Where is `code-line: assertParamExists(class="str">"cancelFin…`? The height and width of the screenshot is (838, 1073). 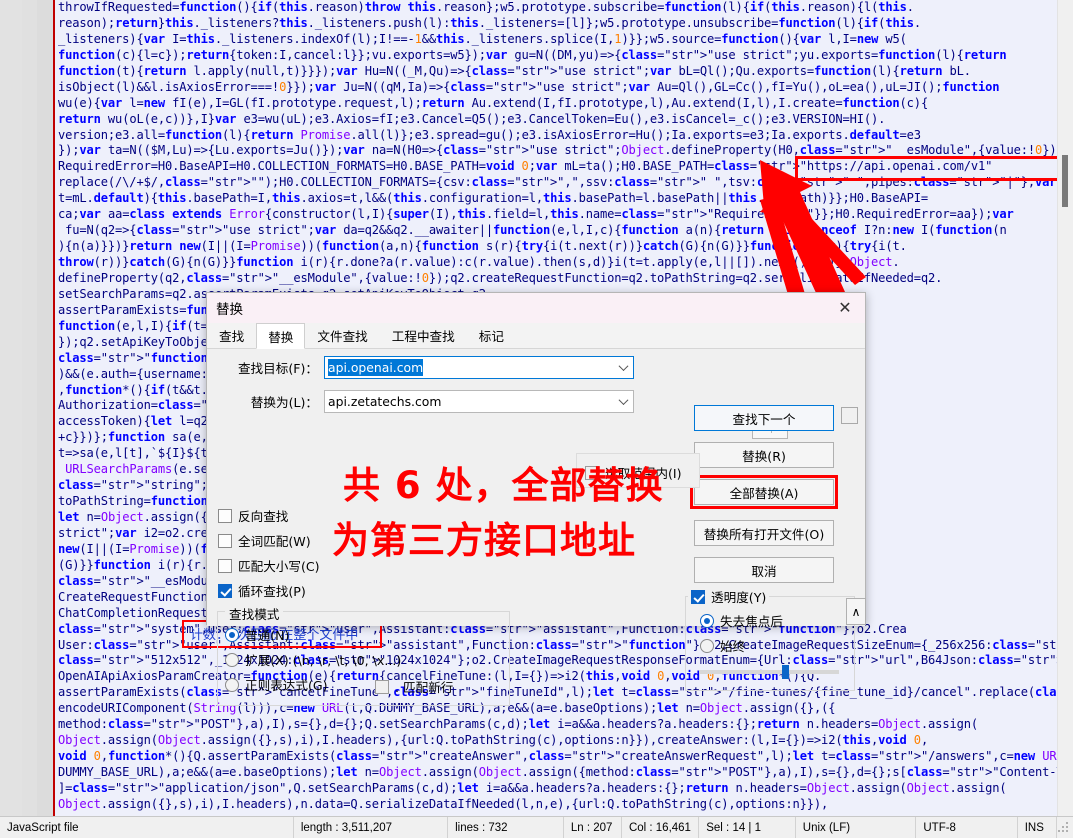 code-line: assertParamExists(class="str">"cancelFin… is located at coordinates (565, 692).